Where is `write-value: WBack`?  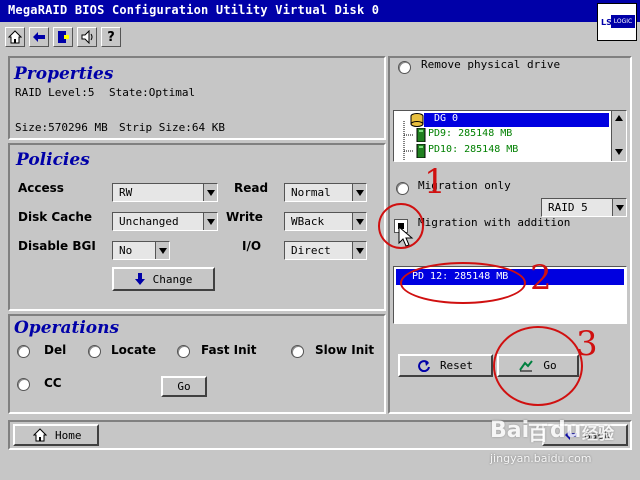
write-value: WBack is located at coordinates (308, 221).